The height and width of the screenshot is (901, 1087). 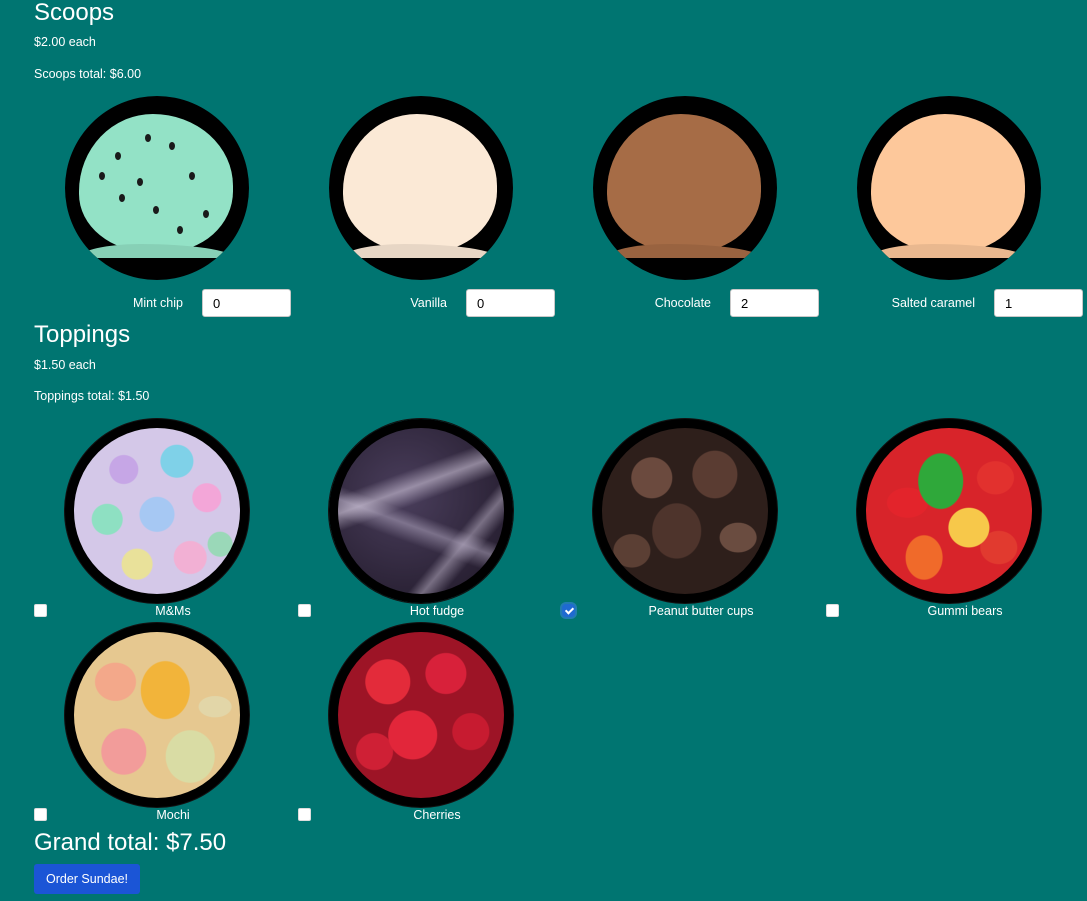 What do you see at coordinates (832, 610) in the screenshot?
I see `gummi-bears-checkbox` at bounding box center [832, 610].